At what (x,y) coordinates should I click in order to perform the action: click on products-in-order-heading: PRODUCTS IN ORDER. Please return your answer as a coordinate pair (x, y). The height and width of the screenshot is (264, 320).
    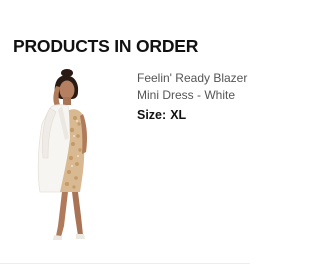
    Looking at the image, I should click on (106, 46).